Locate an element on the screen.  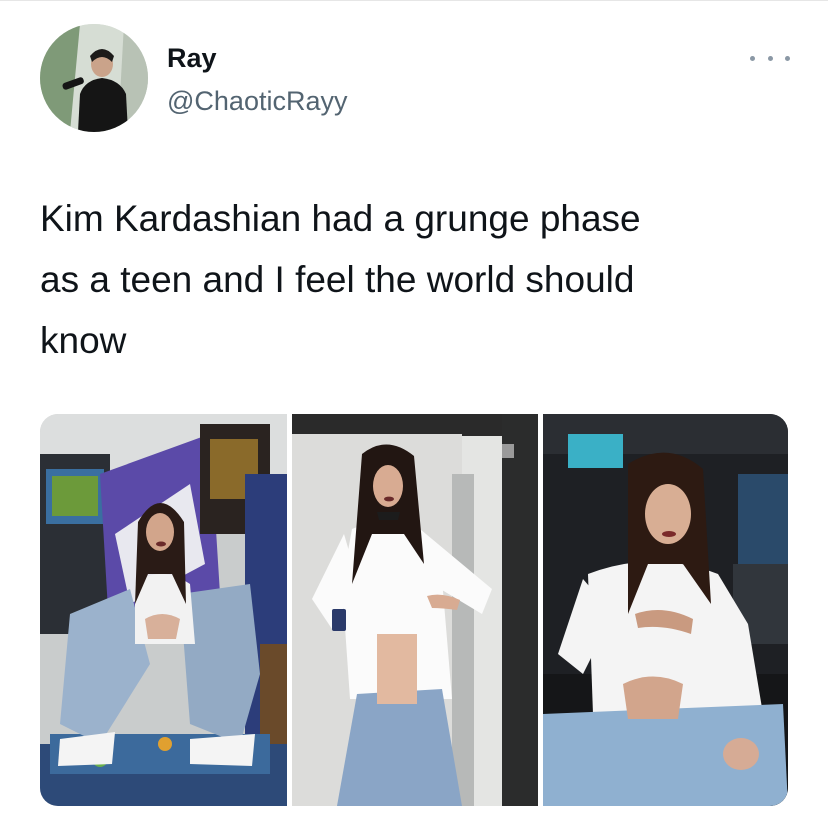
display-name: Ray is located at coordinates (192, 58).